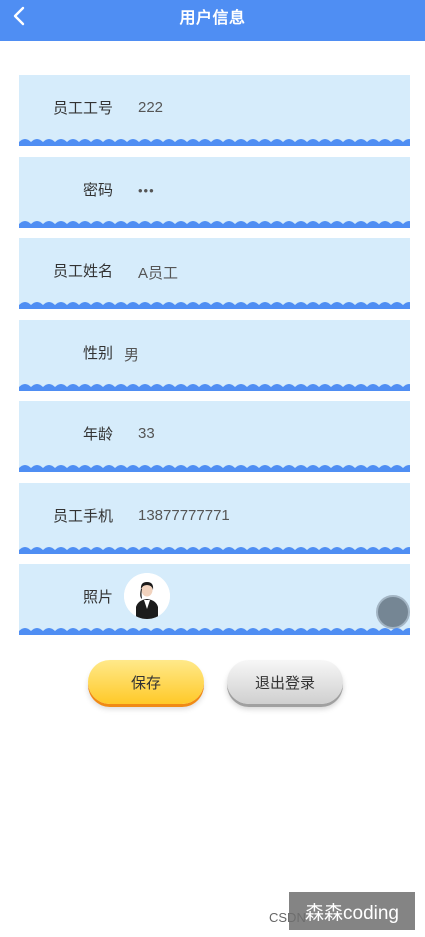 This screenshot has width=425, height=937. I want to click on password-label: 密码, so click(97, 190).